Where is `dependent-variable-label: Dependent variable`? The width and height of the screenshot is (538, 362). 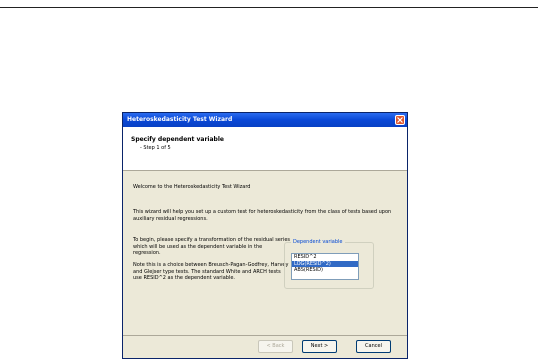
dependent-variable-label: Dependent variable is located at coordinates (318, 242).